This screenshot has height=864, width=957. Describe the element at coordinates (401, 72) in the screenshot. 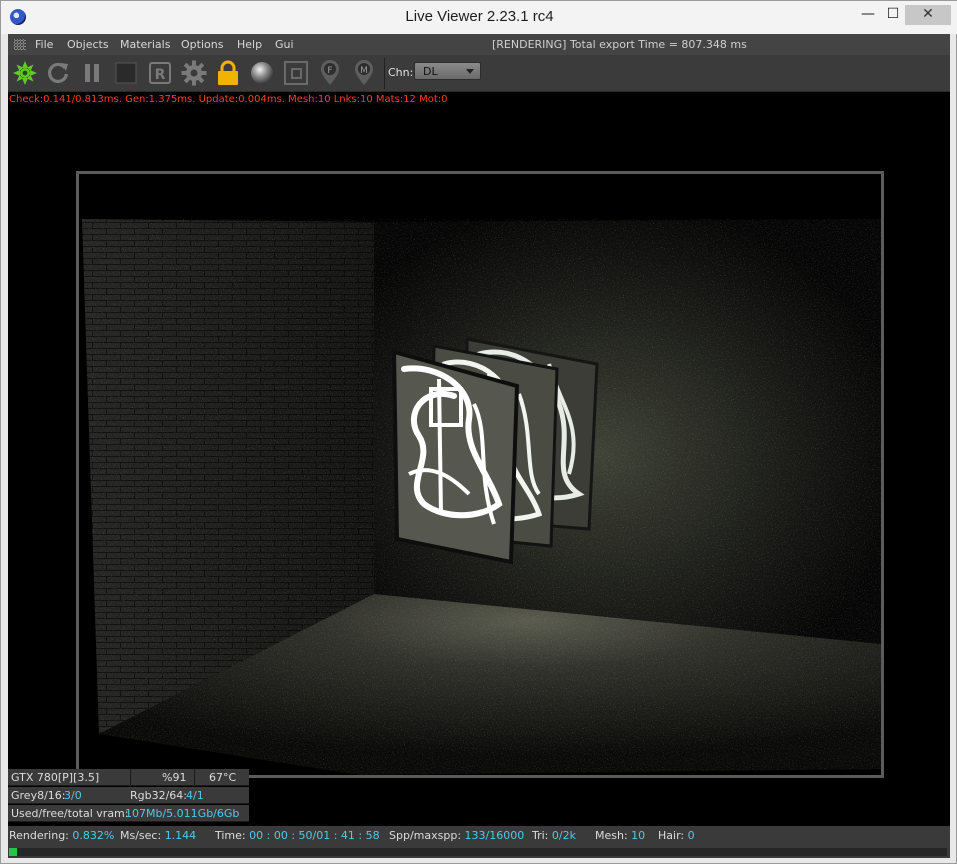

I see `channel-label: Chn:` at that location.